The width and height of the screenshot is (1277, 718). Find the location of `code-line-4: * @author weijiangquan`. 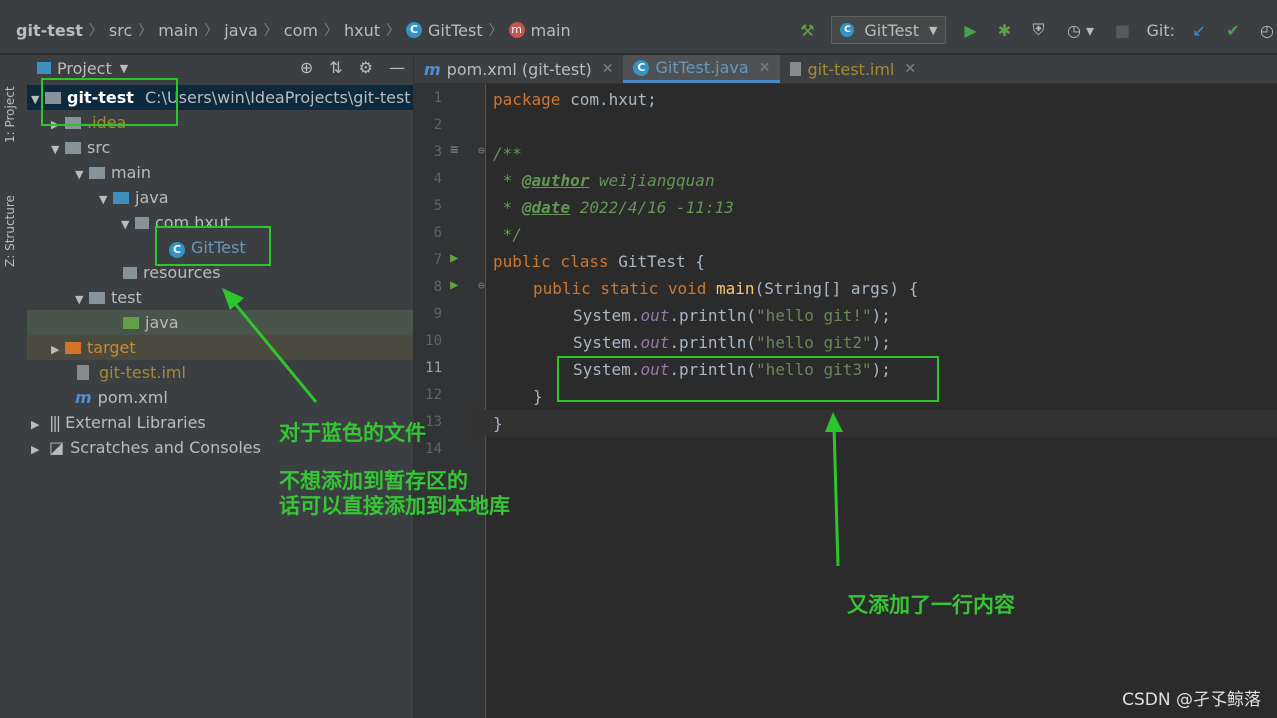

code-line-4: * @author weijiangquan is located at coordinates (604, 180).